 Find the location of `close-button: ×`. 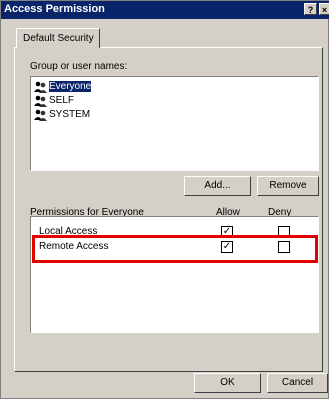

close-button: × is located at coordinates (324, 9).